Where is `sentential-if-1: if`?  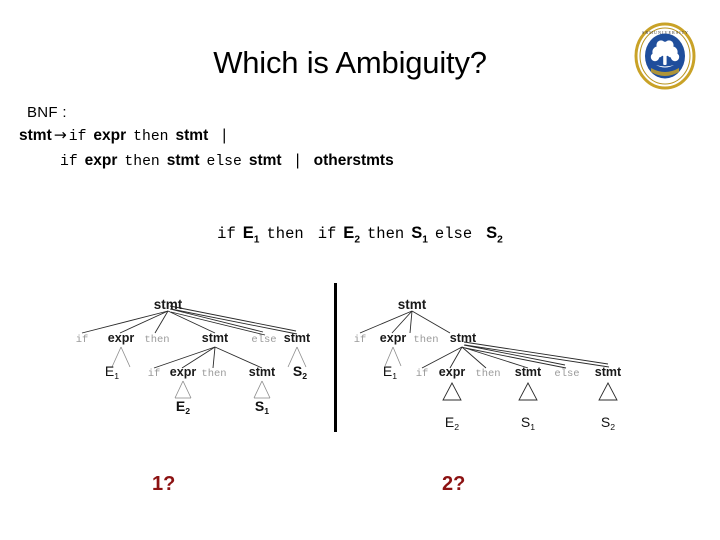
sentential-if-1: if is located at coordinates (226, 234).